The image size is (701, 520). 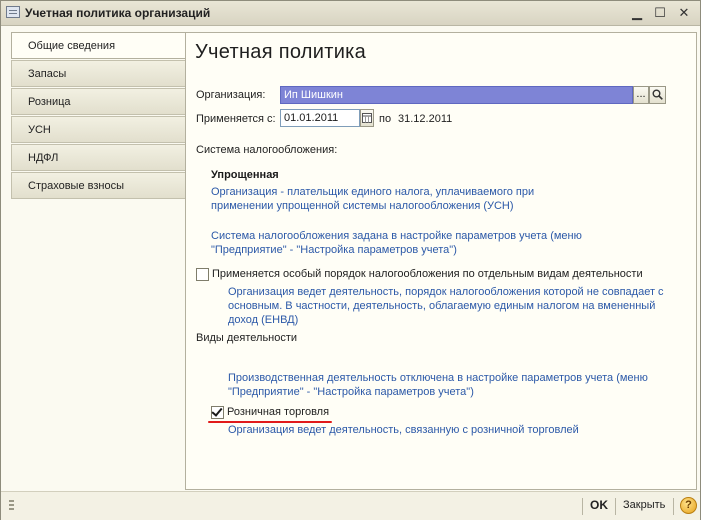 I want to click on tab-ndfl: НДФЛ, so click(x=98, y=157).